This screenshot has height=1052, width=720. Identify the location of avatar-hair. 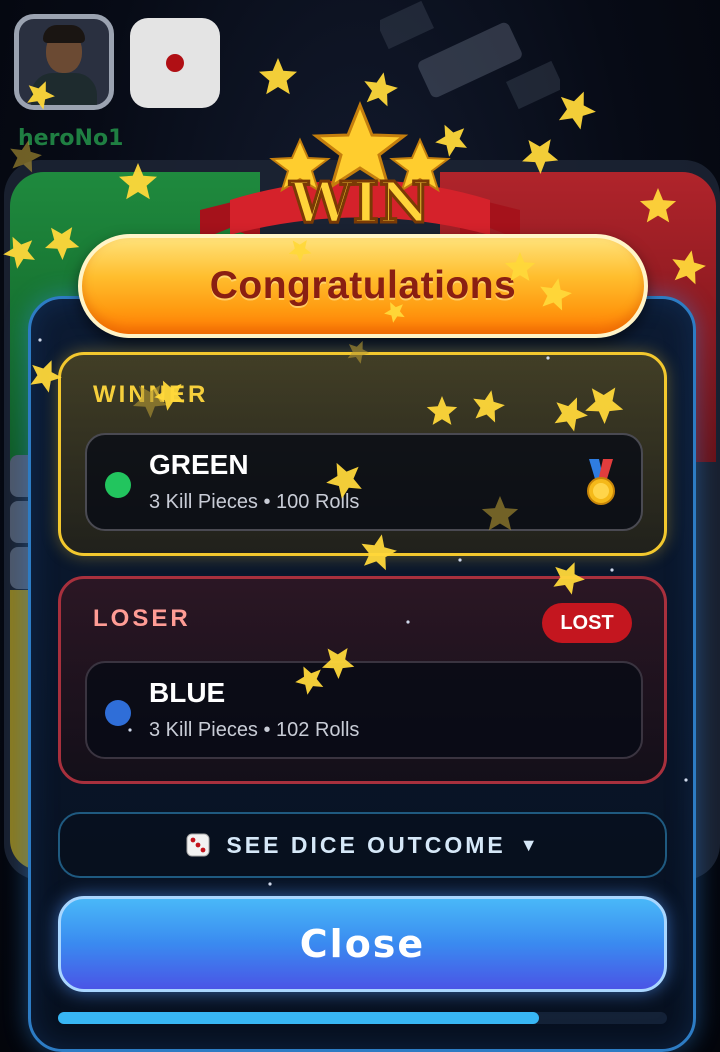
(64, 34).